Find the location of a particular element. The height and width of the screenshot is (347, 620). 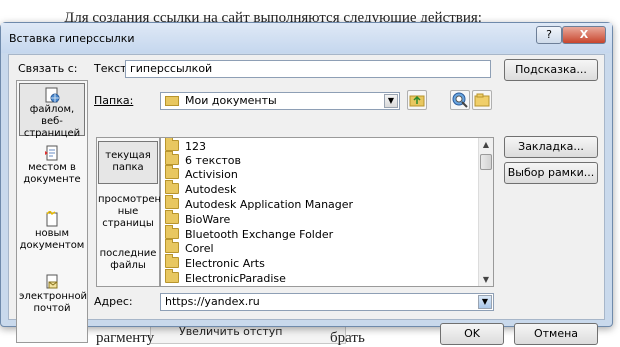

link-to-place-in-document: местом в документе is located at coordinates (52, 165).